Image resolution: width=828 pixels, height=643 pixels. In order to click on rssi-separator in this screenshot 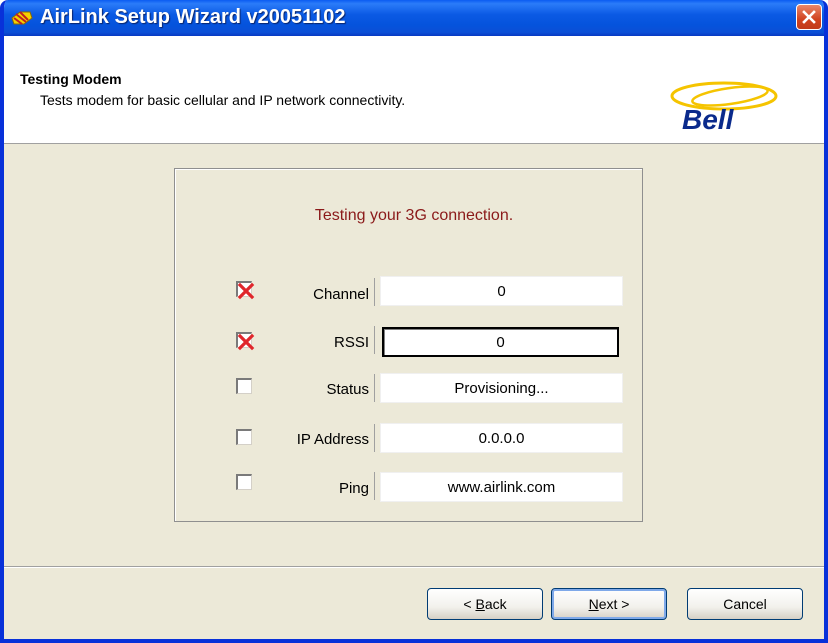, I will do `click(374, 340)`.